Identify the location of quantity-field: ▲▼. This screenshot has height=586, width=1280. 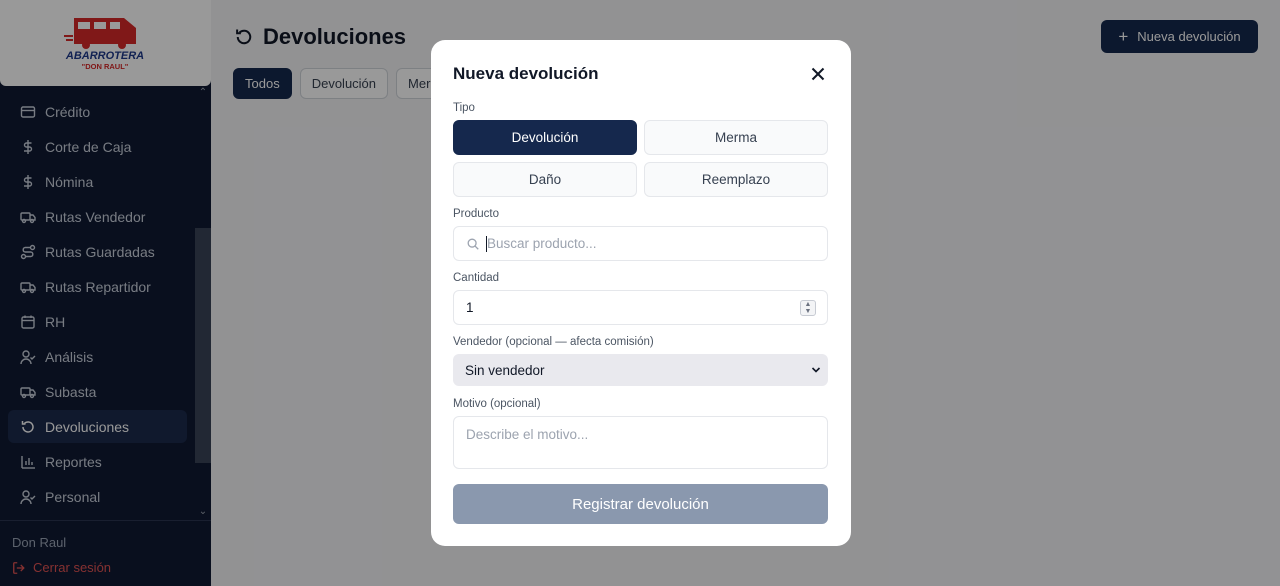
(640, 307).